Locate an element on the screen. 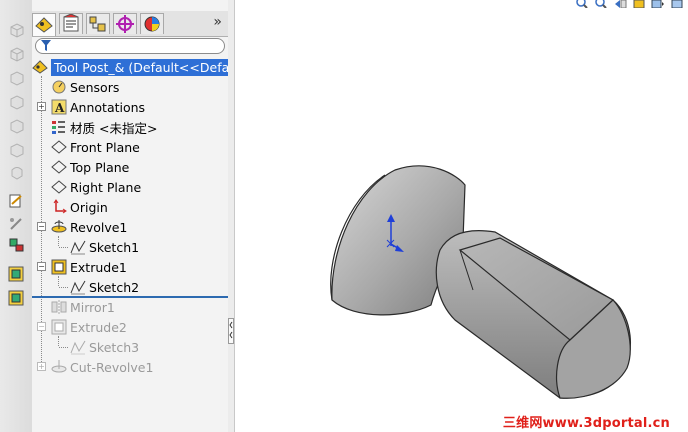 This screenshot has width=688, height=432. tree-item-material: 材质 <未指定> is located at coordinates (104, 127).